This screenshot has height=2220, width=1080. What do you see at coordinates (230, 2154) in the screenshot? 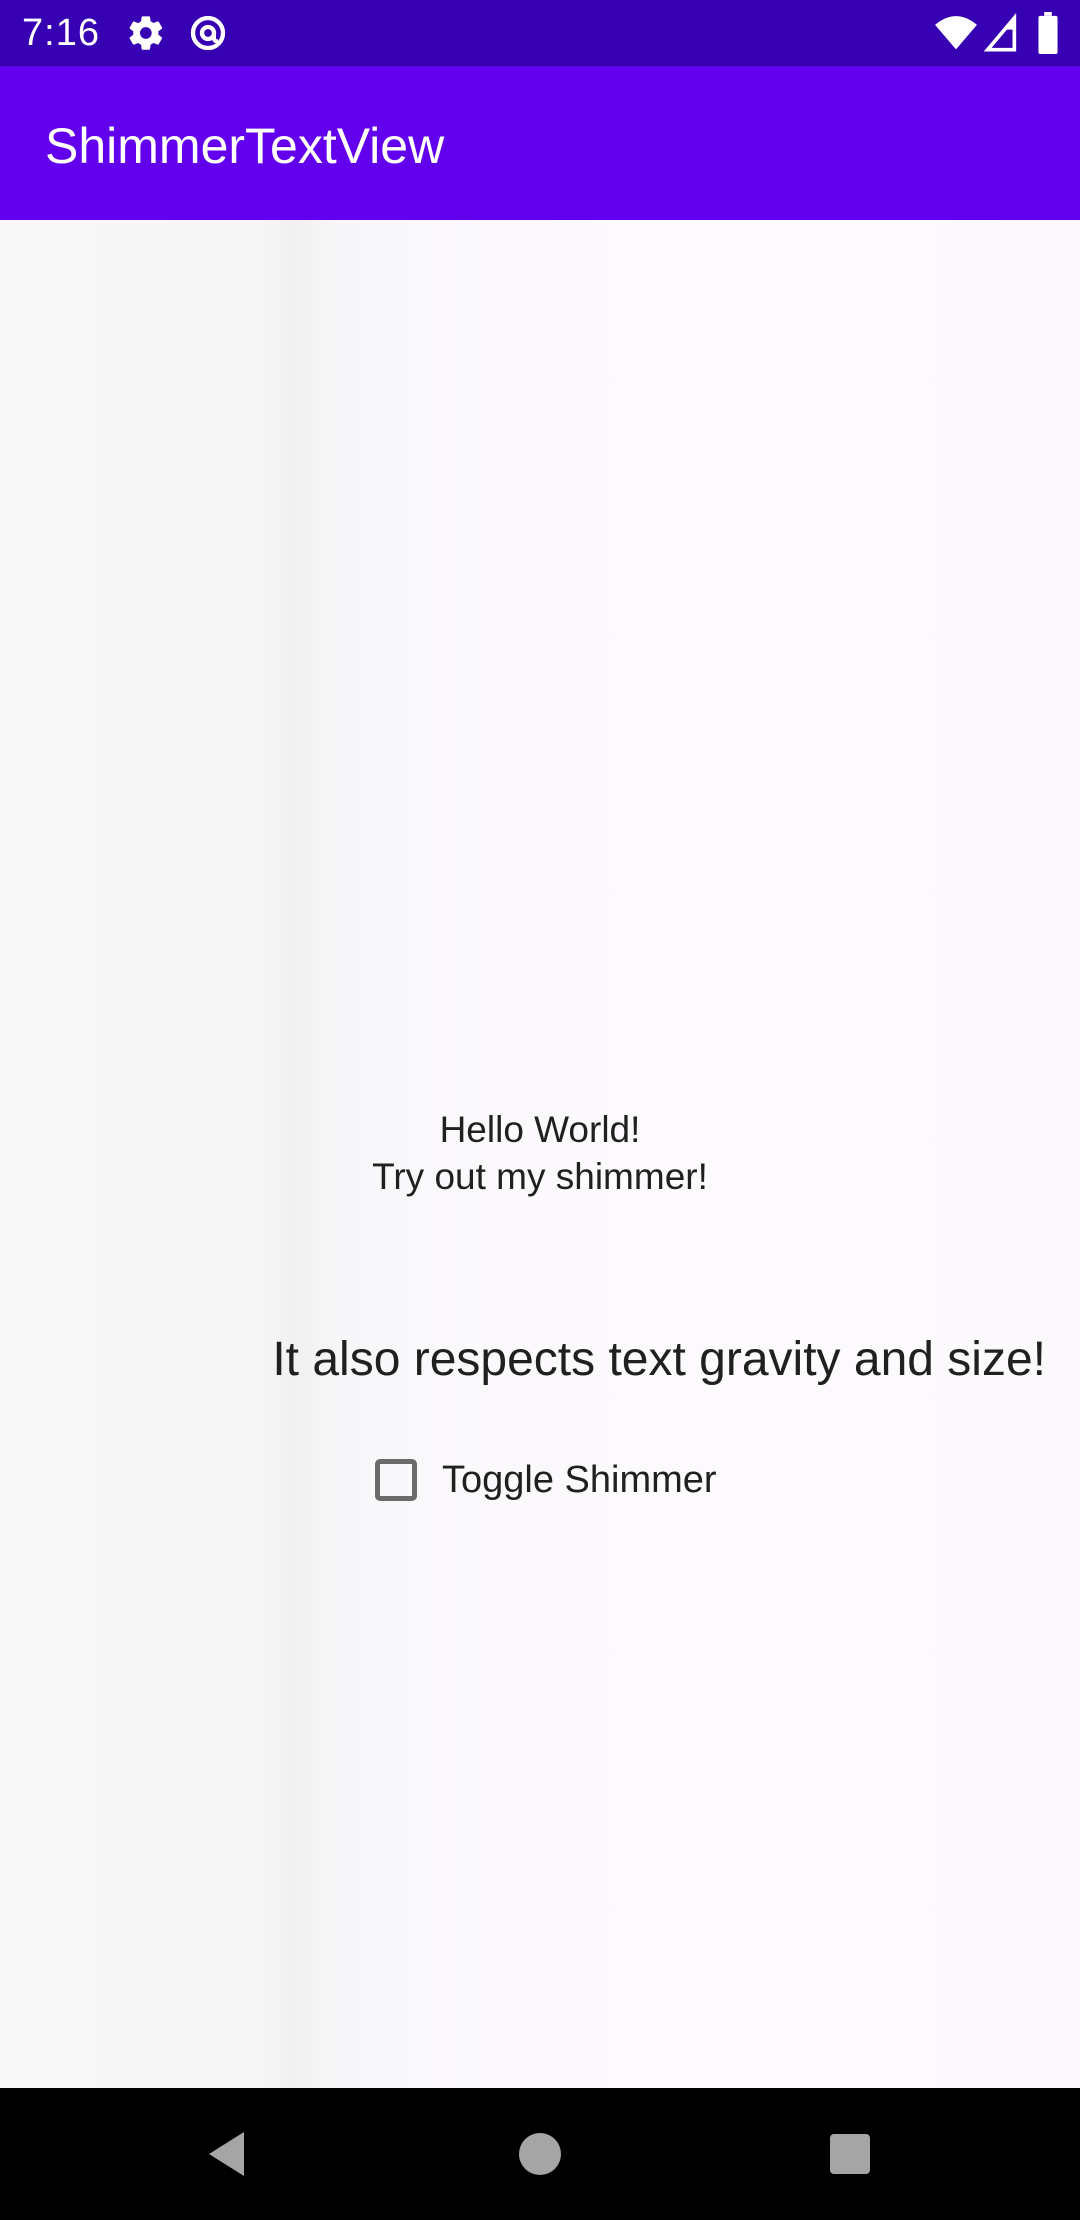
I see `back-icon` at bounding box center [230, 2154].